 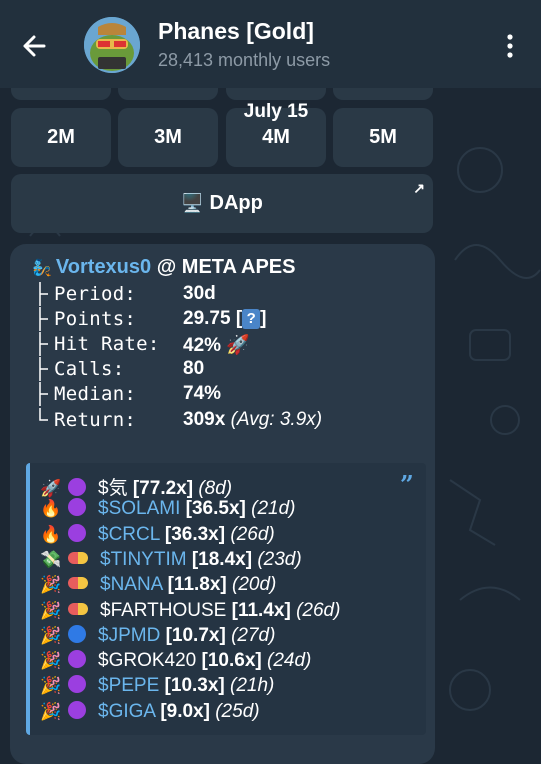 I want to click on token-age: (23d), so click(x=279, y=559).